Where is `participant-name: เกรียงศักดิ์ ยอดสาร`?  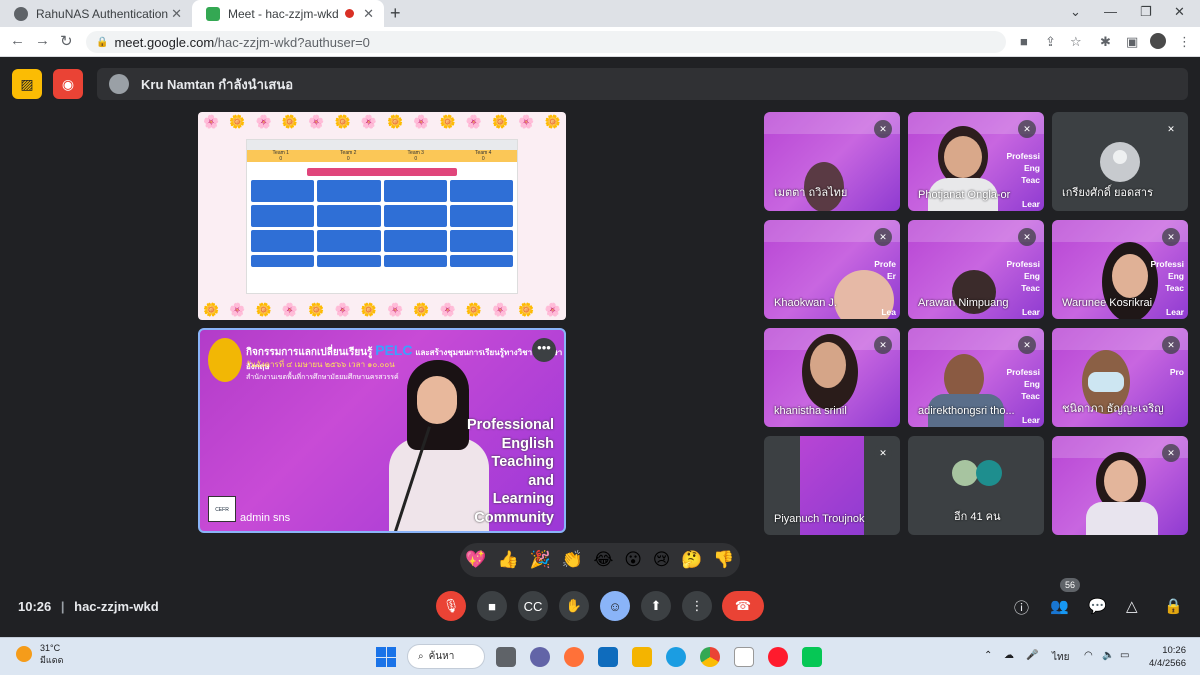
participant-name: เกรียงศักดิ์ ยอดสาร is located at coordinates (1107, 193).